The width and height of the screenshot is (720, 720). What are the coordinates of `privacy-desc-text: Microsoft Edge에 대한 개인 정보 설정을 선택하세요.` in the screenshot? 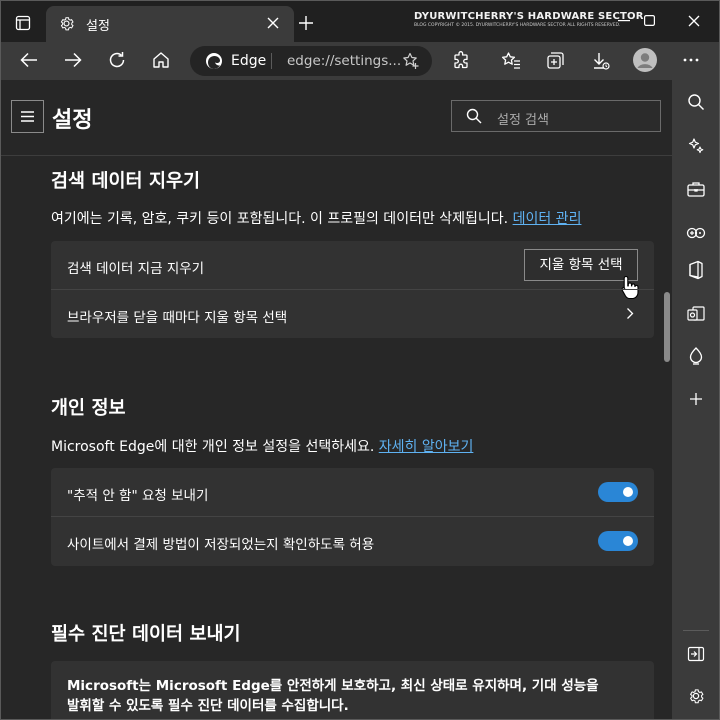 It's located at (213, 447).